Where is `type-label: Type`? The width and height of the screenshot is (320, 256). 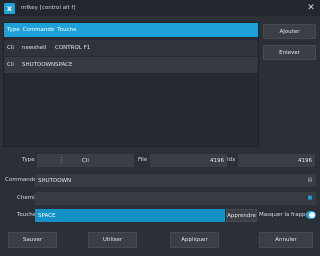 type-label: Type is located at coordinates (28, 160).